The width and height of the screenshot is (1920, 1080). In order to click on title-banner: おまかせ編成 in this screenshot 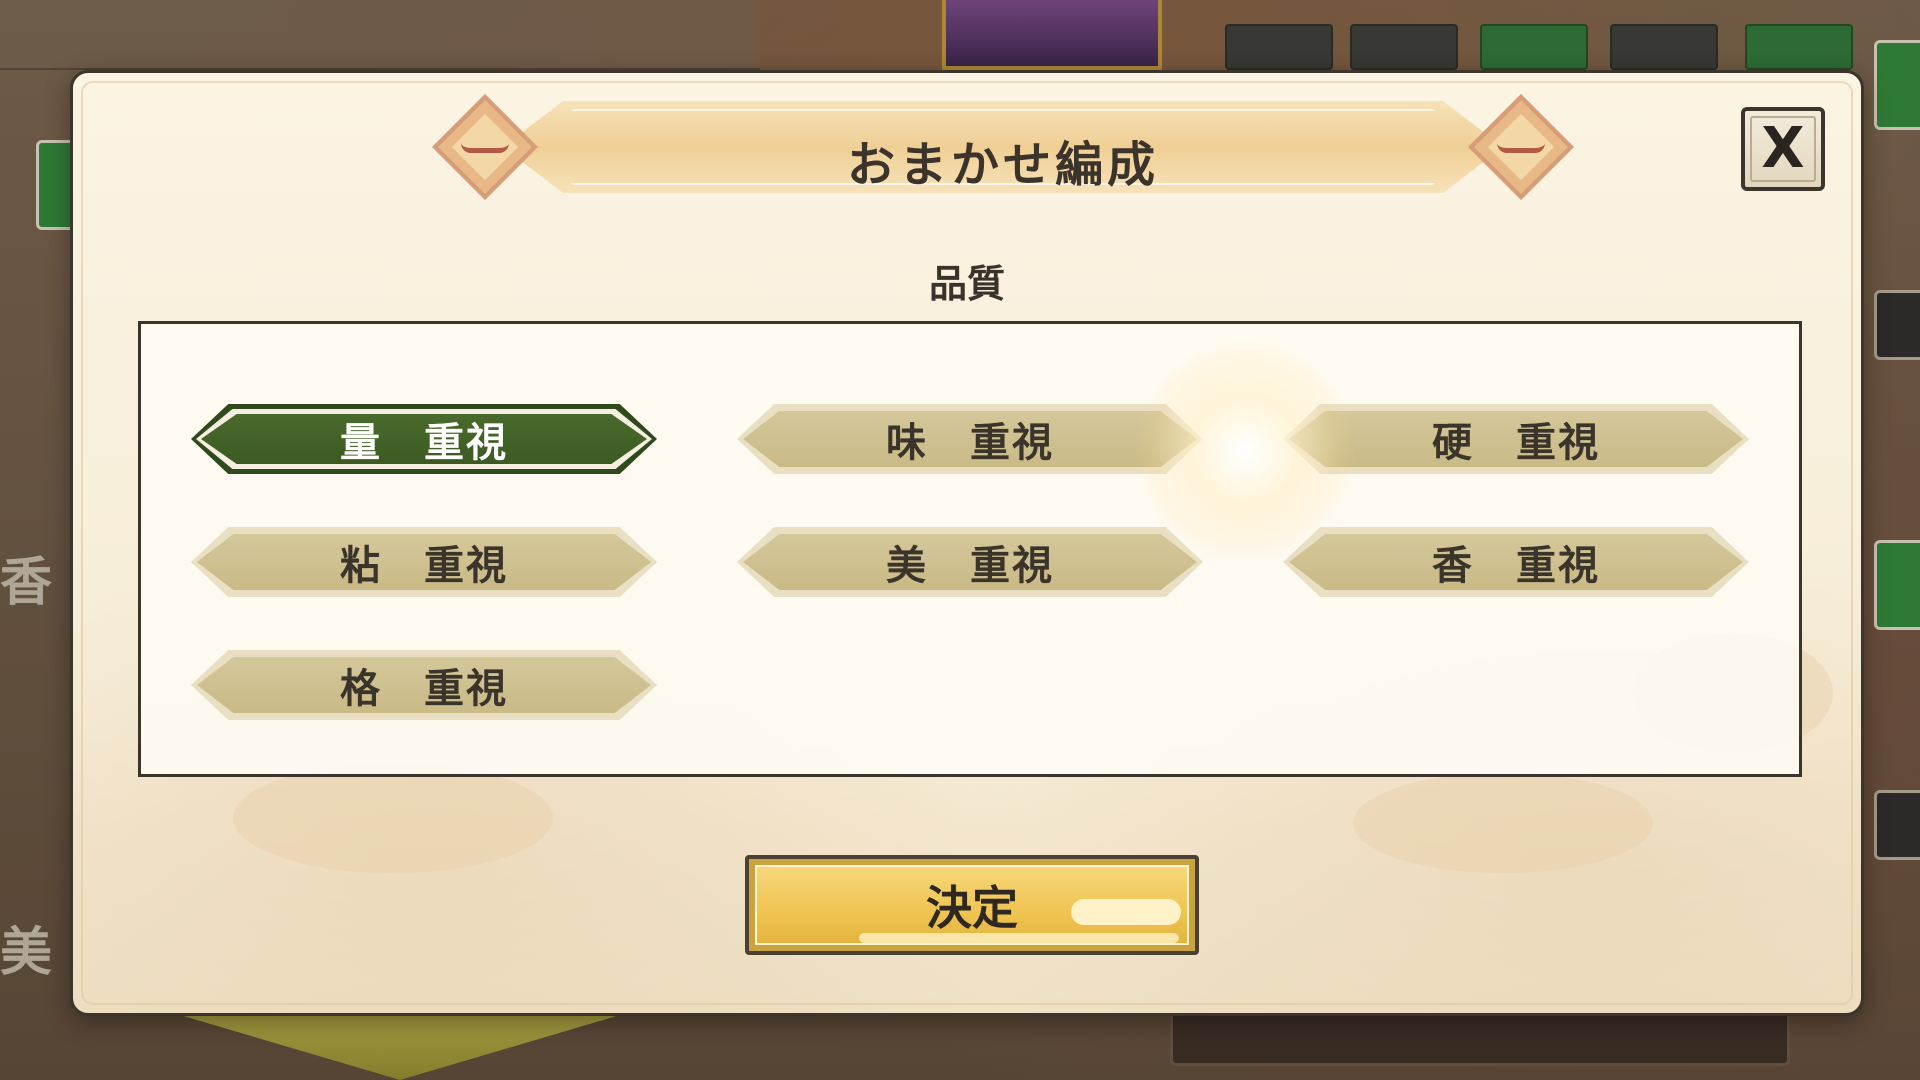, I will do `click(1003, 147)`.